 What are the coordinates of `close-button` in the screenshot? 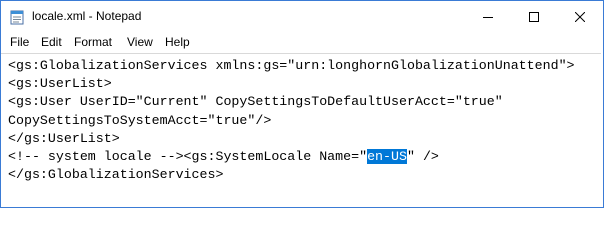 It's located at (580, 16).